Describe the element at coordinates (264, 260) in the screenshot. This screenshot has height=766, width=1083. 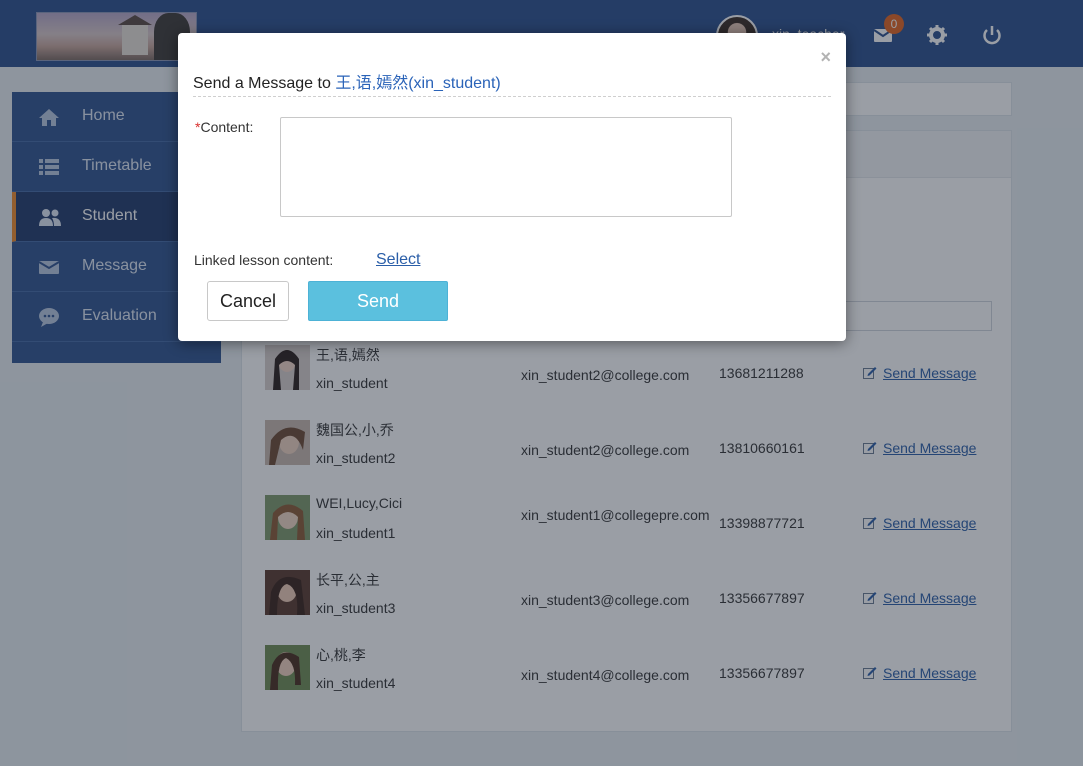
I see `linked-lesson-label: Linked lesson content:` at that location.